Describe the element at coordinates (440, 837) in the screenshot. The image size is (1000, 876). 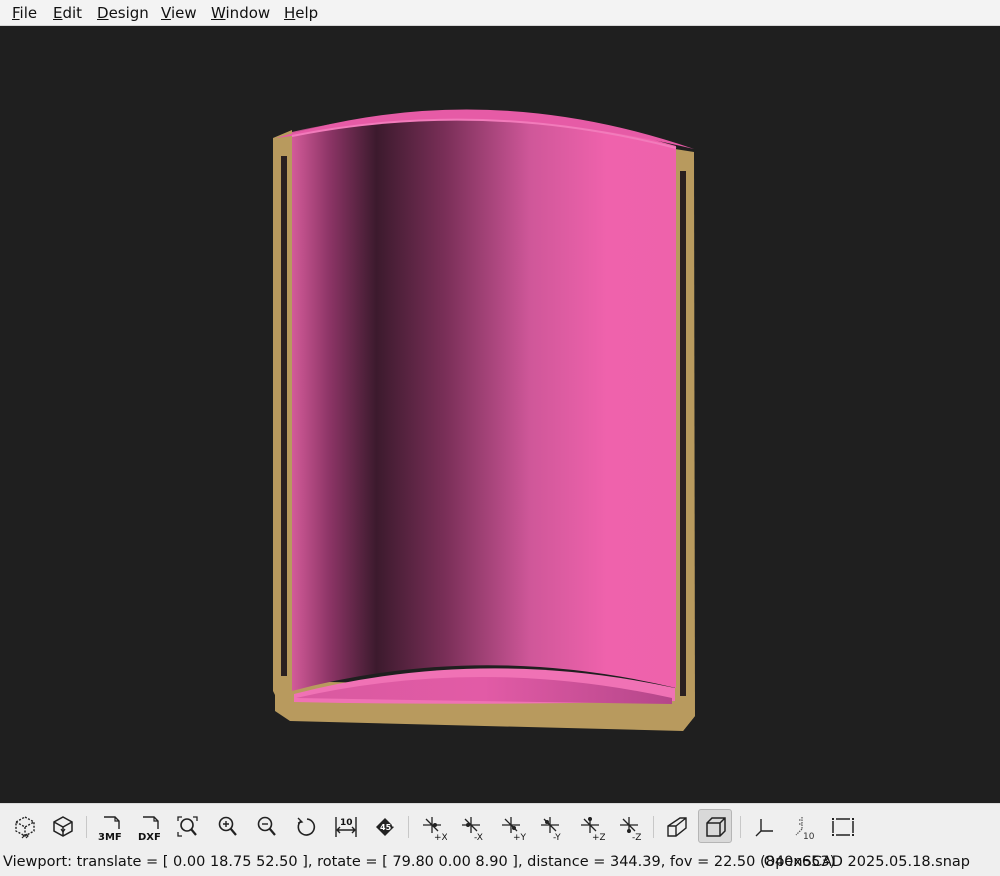
I see `svg-text: +X` at that location.